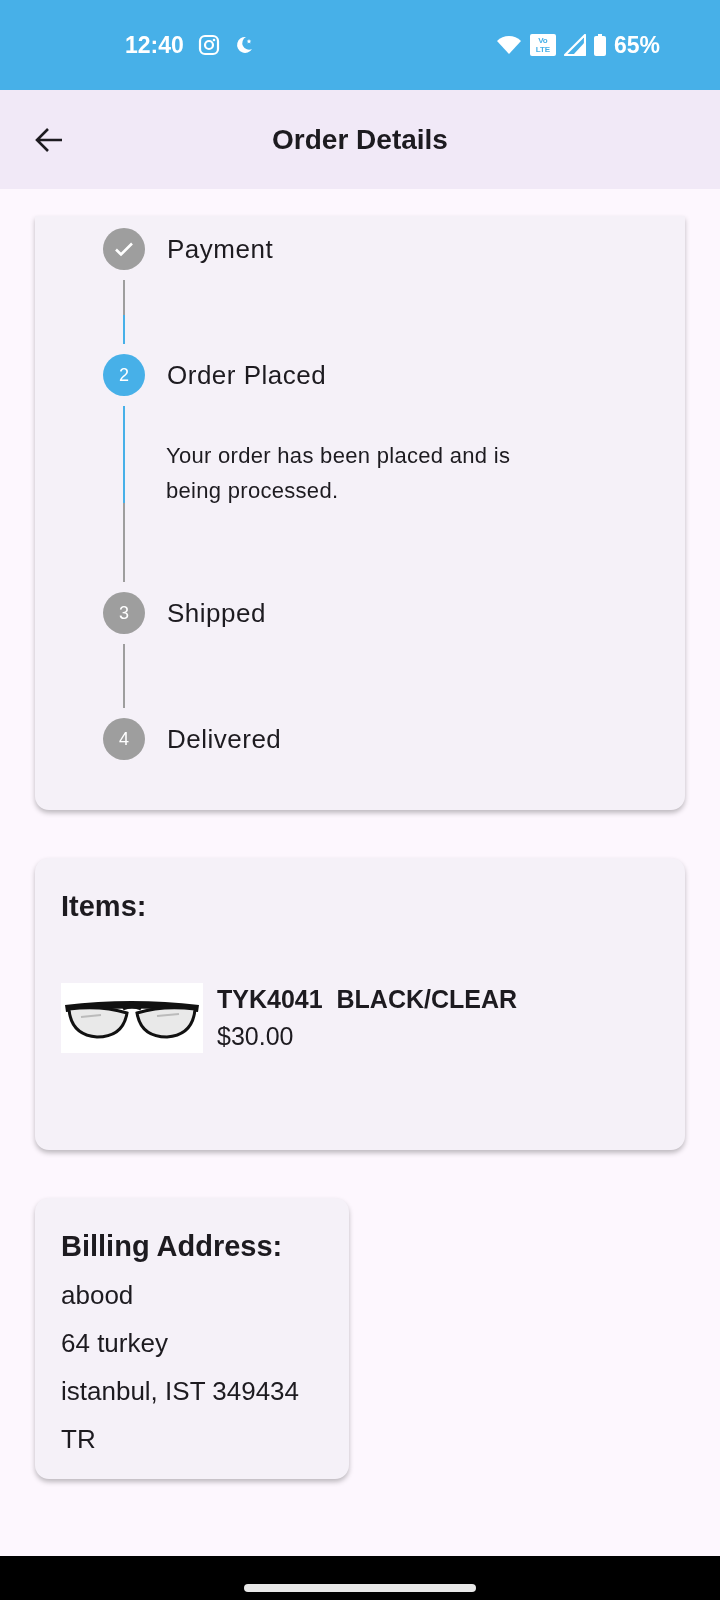  What do you see at coordinates (247, 375) in the screenshot?
I see `step-label: Order Placed` at bounding box center [247, 375].